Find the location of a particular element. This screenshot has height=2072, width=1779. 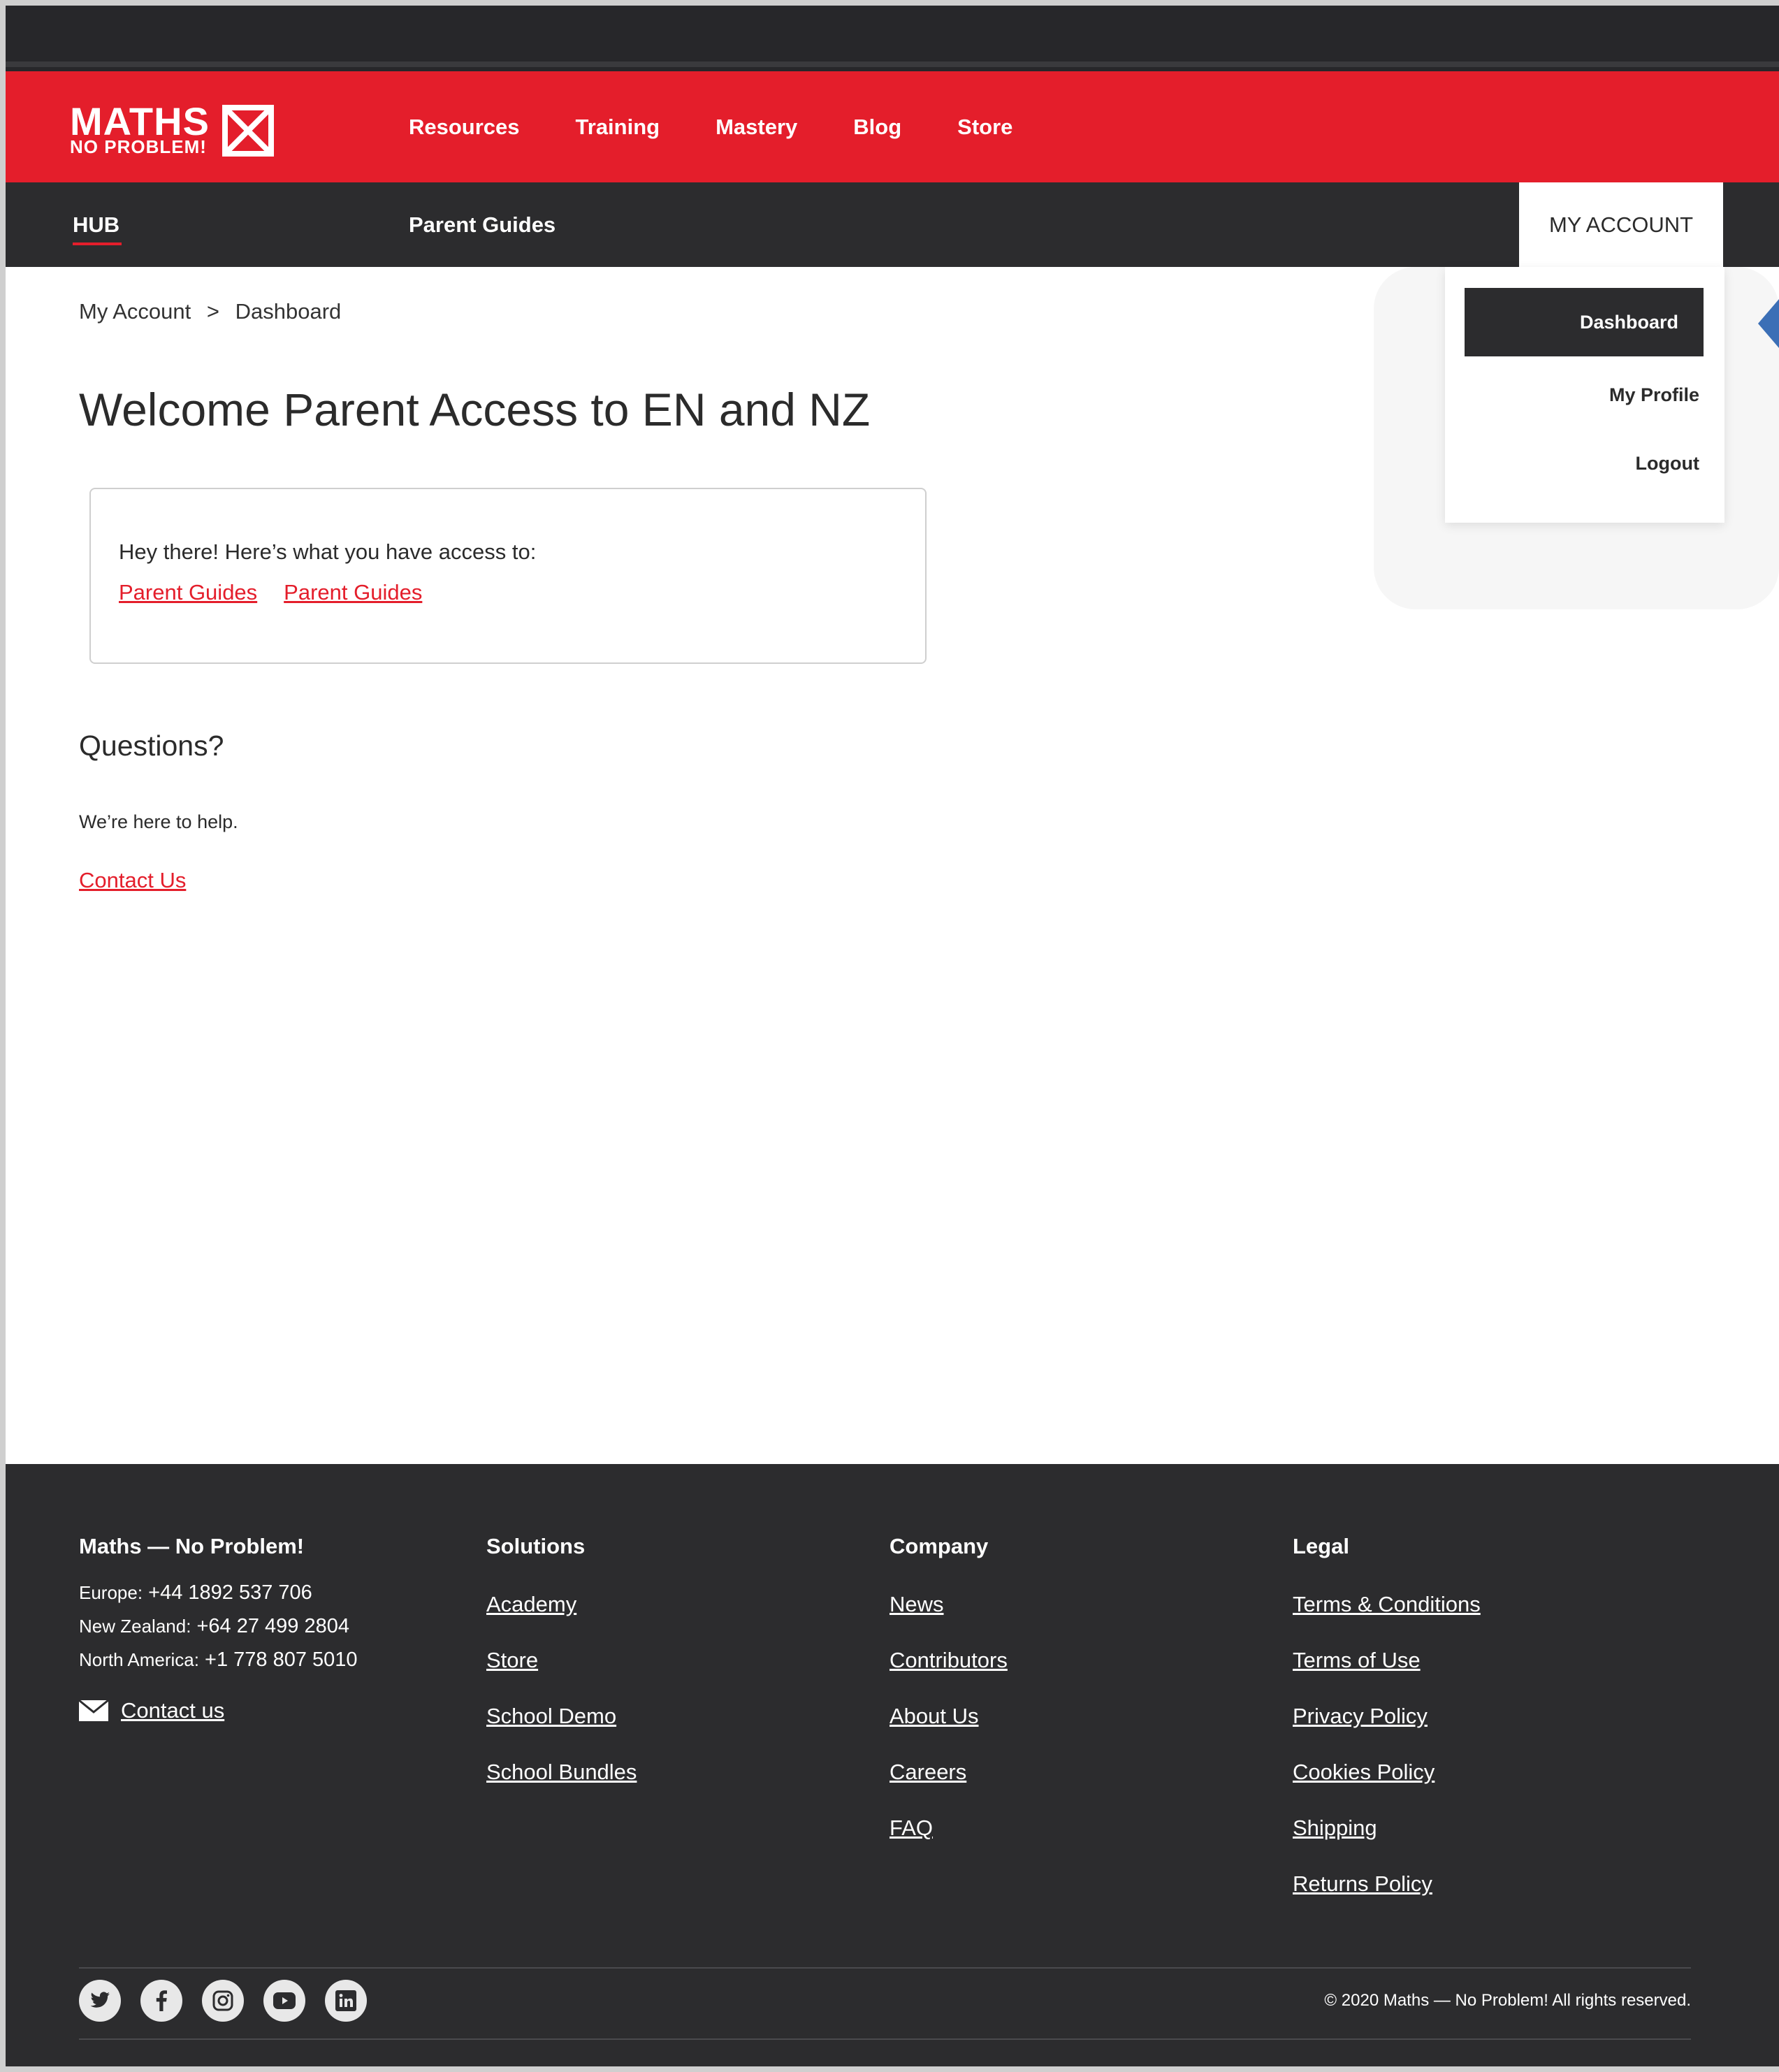

sub-nav: HUB Parent Guides MY ACCOUNT is located at coordinates (893, 225).